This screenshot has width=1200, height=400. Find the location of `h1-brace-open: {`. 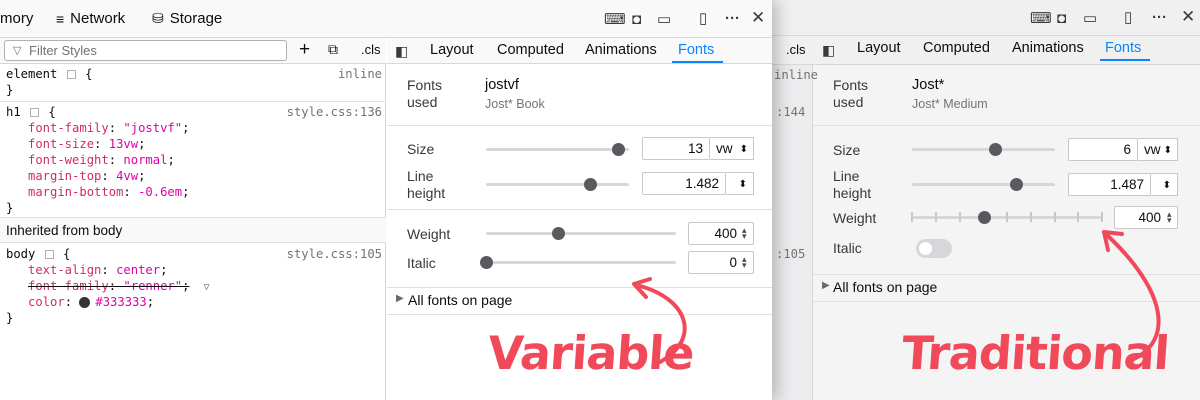

h1-brace-open: { is located at coordinates (52, 112).